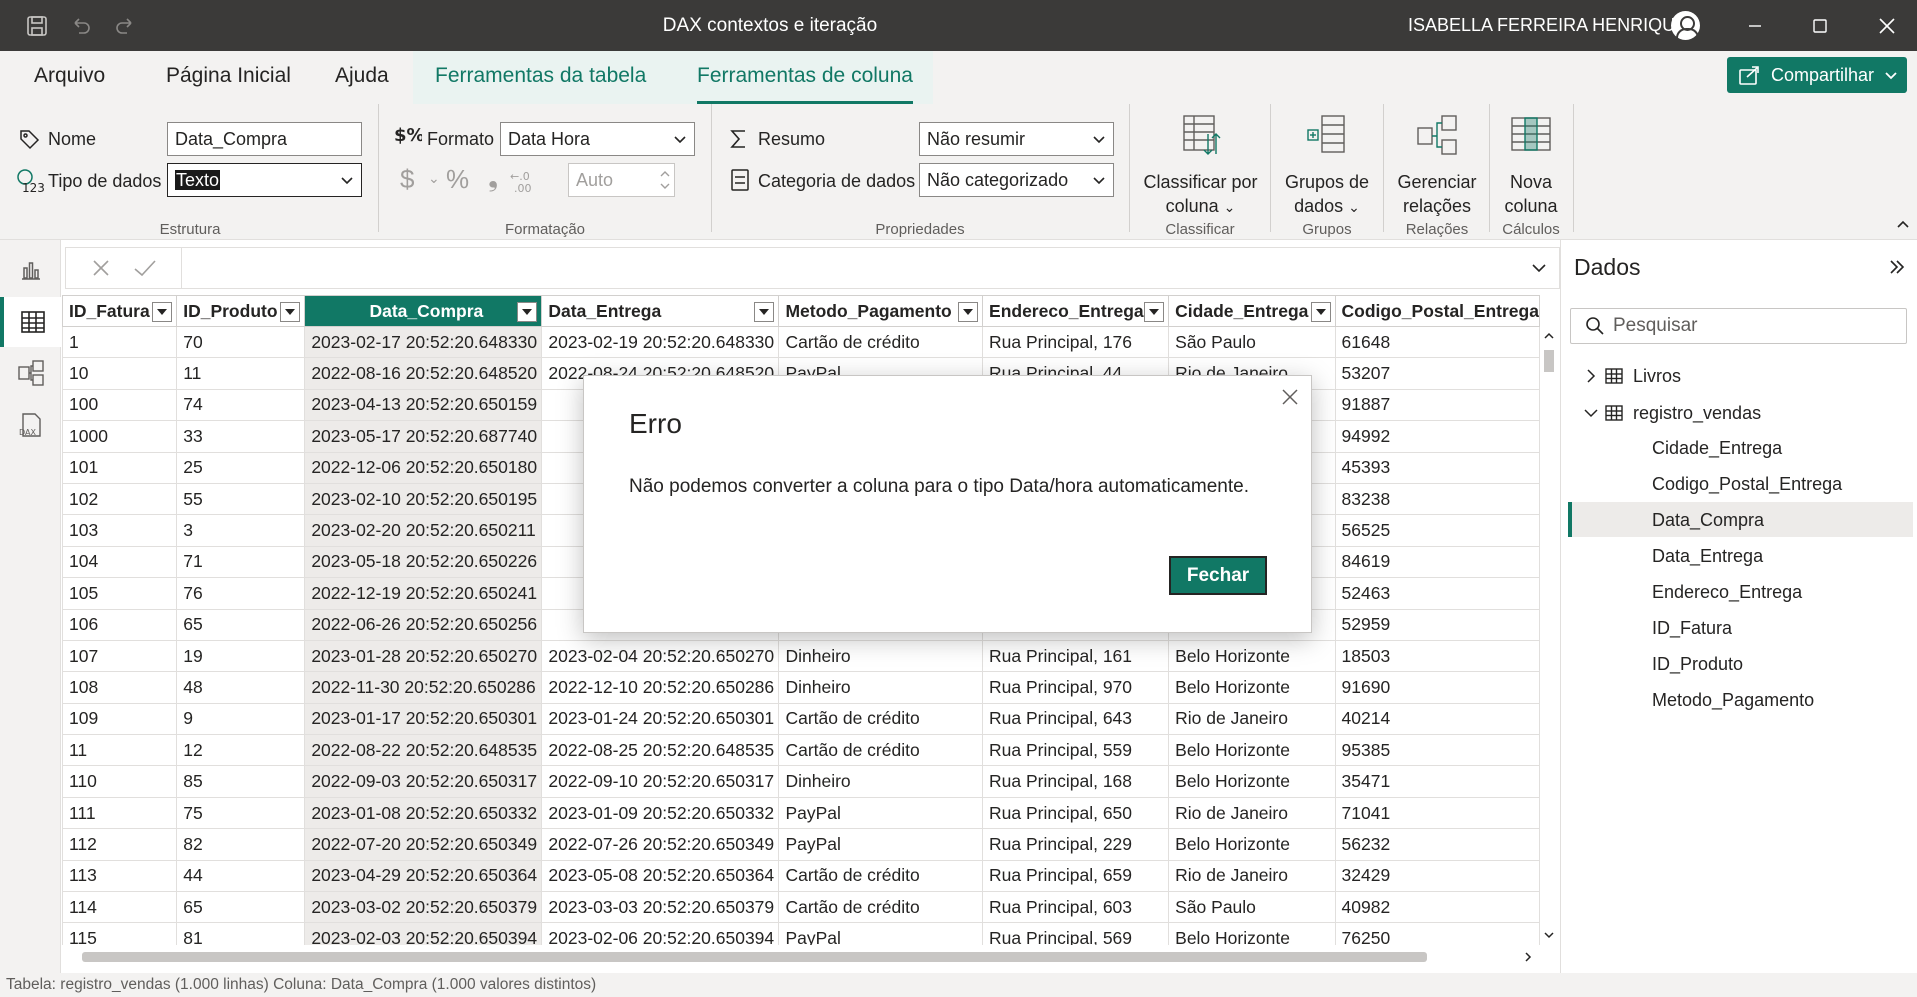  What do you see at coordinates (1549, 635) in the screenshot?
I see `vertical-scrollbar` at bounding box center [1549, 635].